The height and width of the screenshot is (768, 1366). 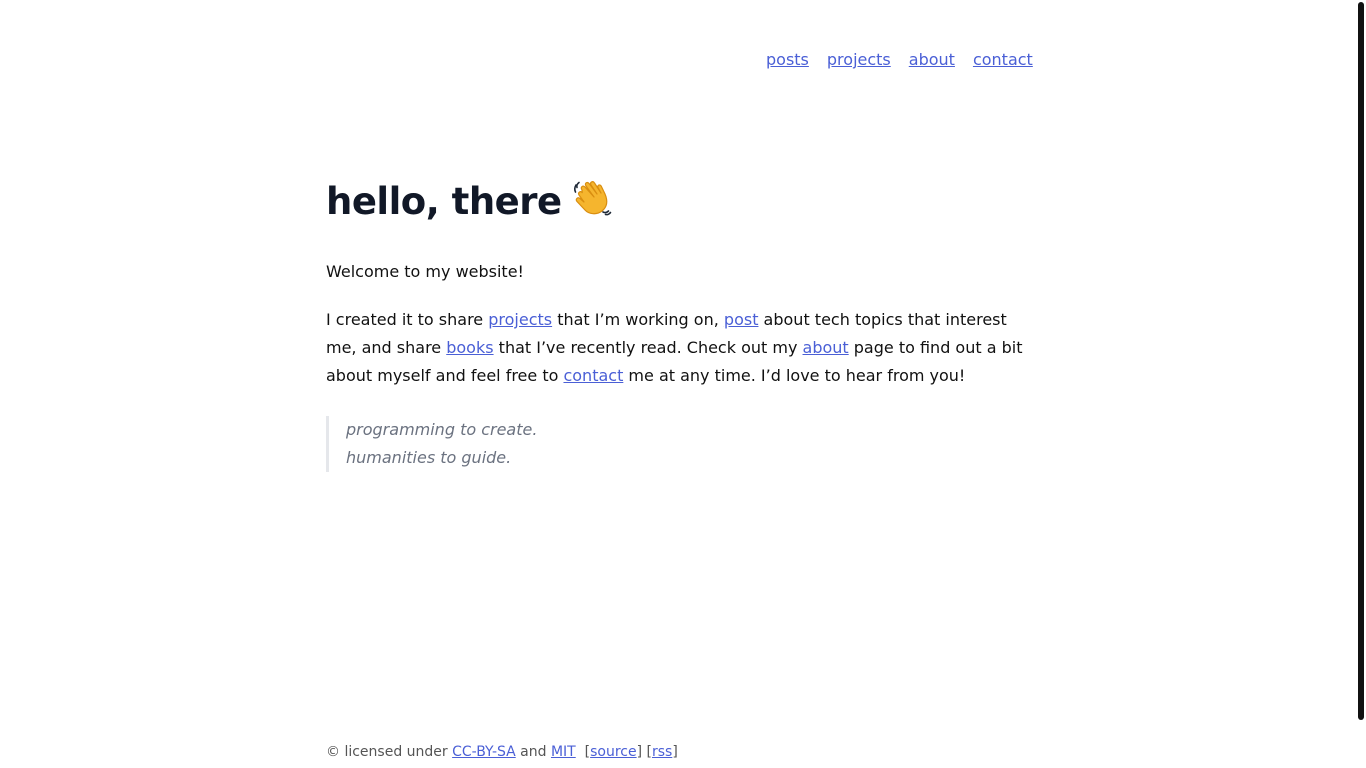 I want to click on page-title: hello, there, so click(x=680, y=203).